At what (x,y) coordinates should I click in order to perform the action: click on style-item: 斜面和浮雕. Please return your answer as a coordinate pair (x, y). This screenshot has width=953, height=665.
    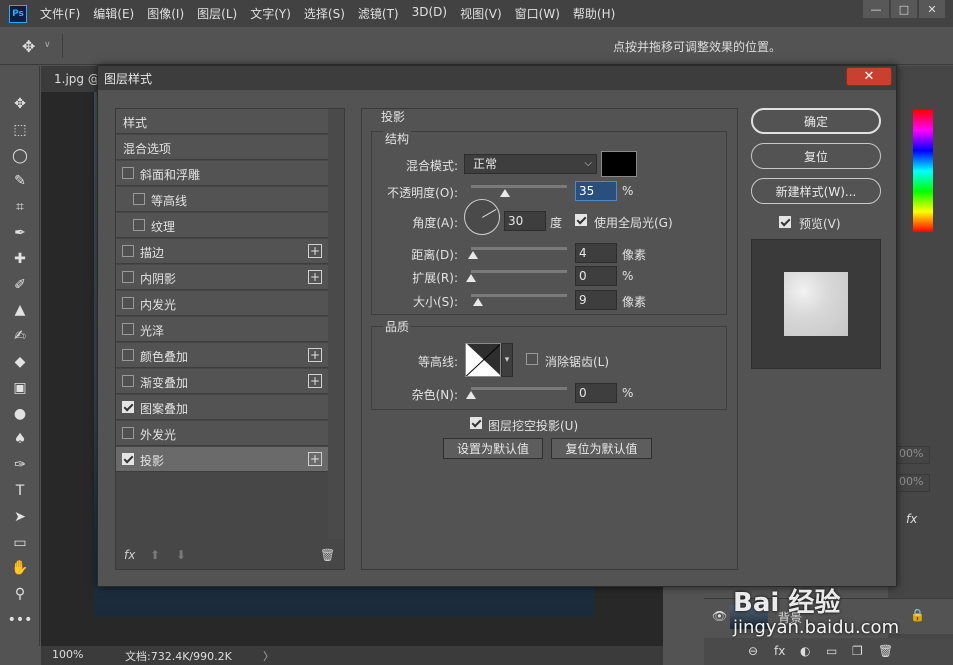
    Looking at the image, I should click on (222, 173).